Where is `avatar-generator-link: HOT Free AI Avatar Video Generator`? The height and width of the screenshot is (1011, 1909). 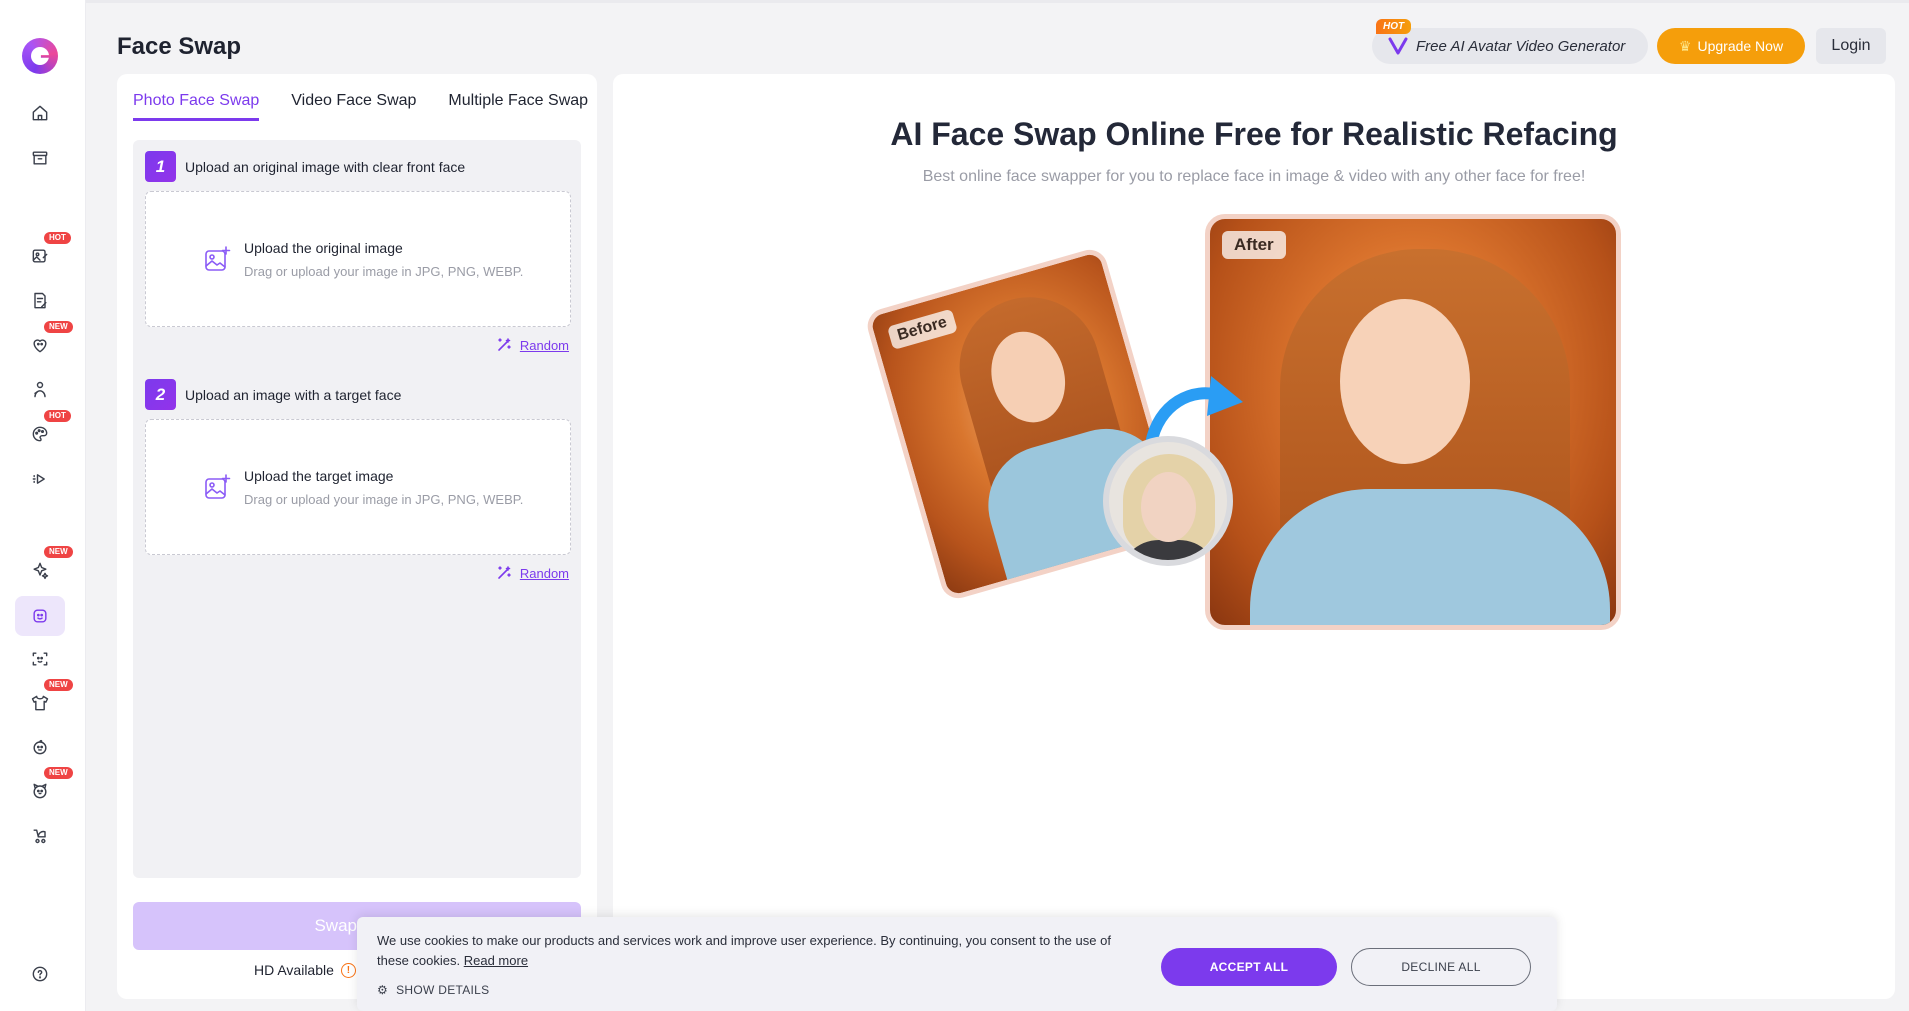
avatar-generator-link: HOT Free AI Avatar Video Generator is located at coordinates (1510, 41).